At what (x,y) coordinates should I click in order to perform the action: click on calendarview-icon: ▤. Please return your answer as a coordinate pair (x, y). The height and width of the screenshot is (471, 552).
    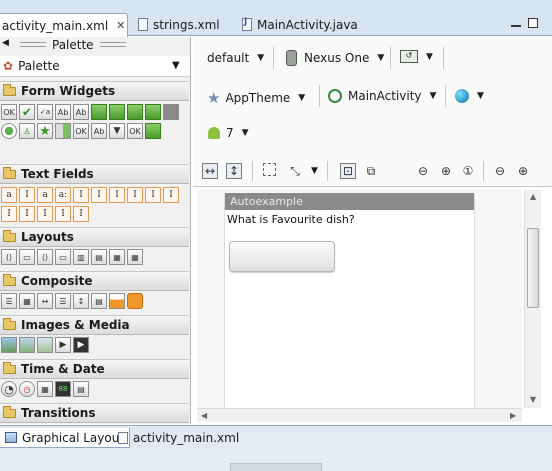
    Looking at the image, I should click on (81, 389).